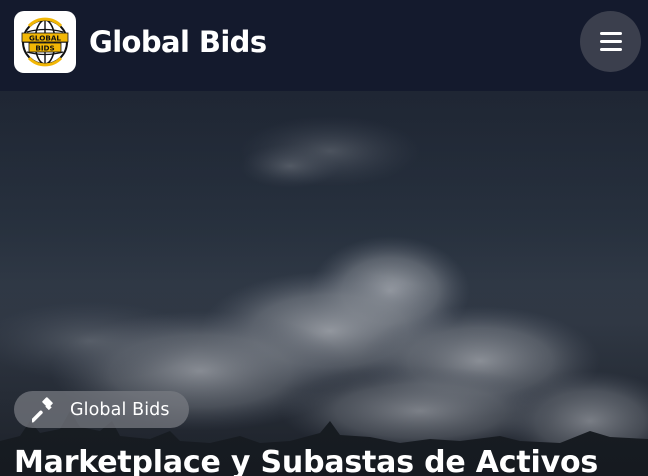 This screenshot has height=476, width=648. I want to click on site-logo: GLOBAL BIDS, so click(45, 42).